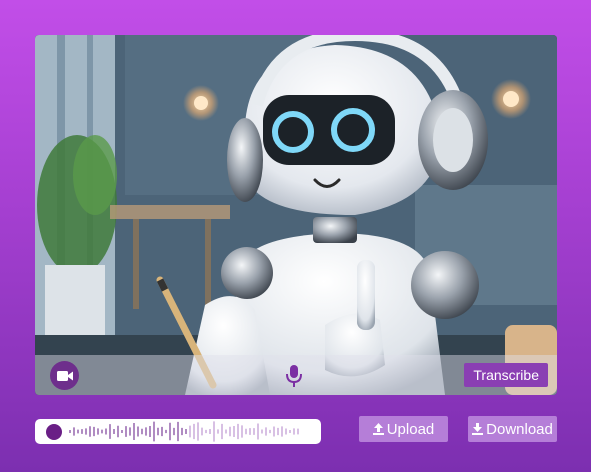 The width and height of the screenshot is (591, 472). Describe the element at coordinates (478, 429) in the screenshot. I see `download-arrow-icon` at that location.